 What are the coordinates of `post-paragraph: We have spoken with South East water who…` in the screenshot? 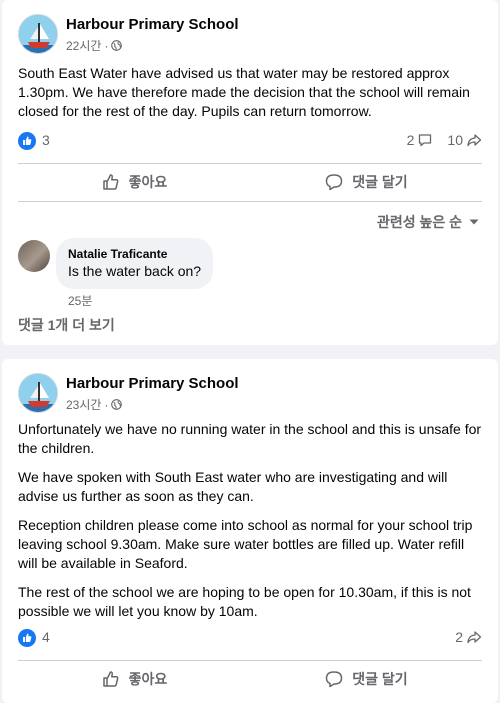 It's located at (233, 486).